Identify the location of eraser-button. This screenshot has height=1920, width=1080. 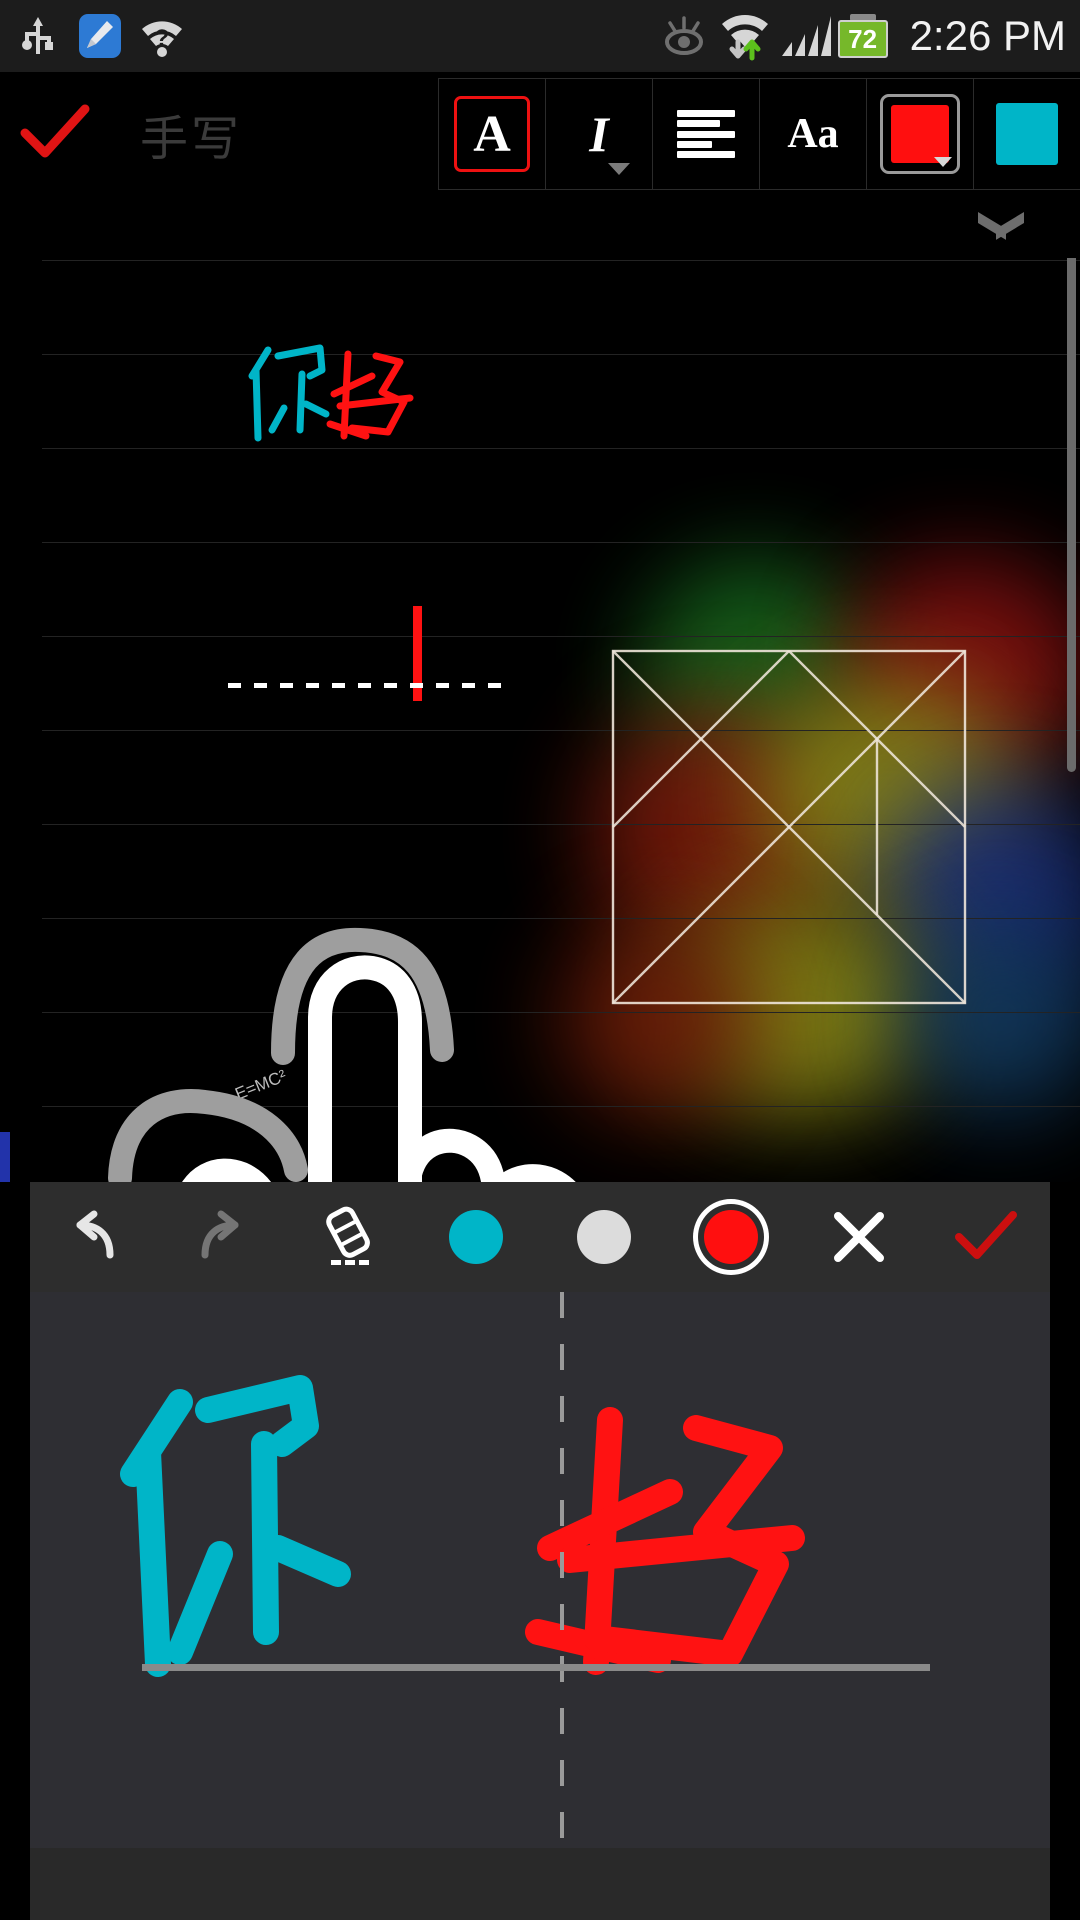
(349, 1237).